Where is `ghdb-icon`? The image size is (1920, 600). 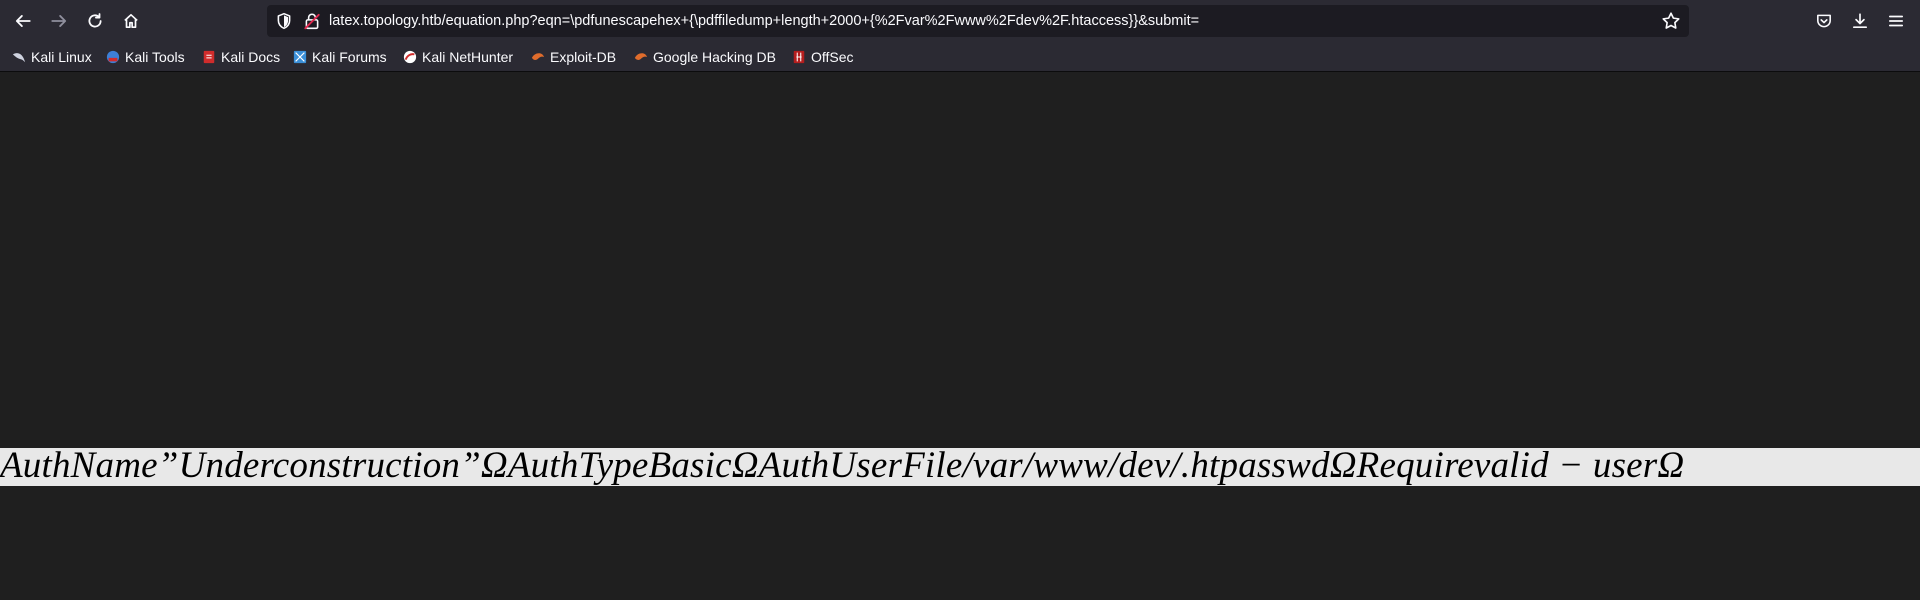
ghdb-icon is located at coordinates (641, 56).